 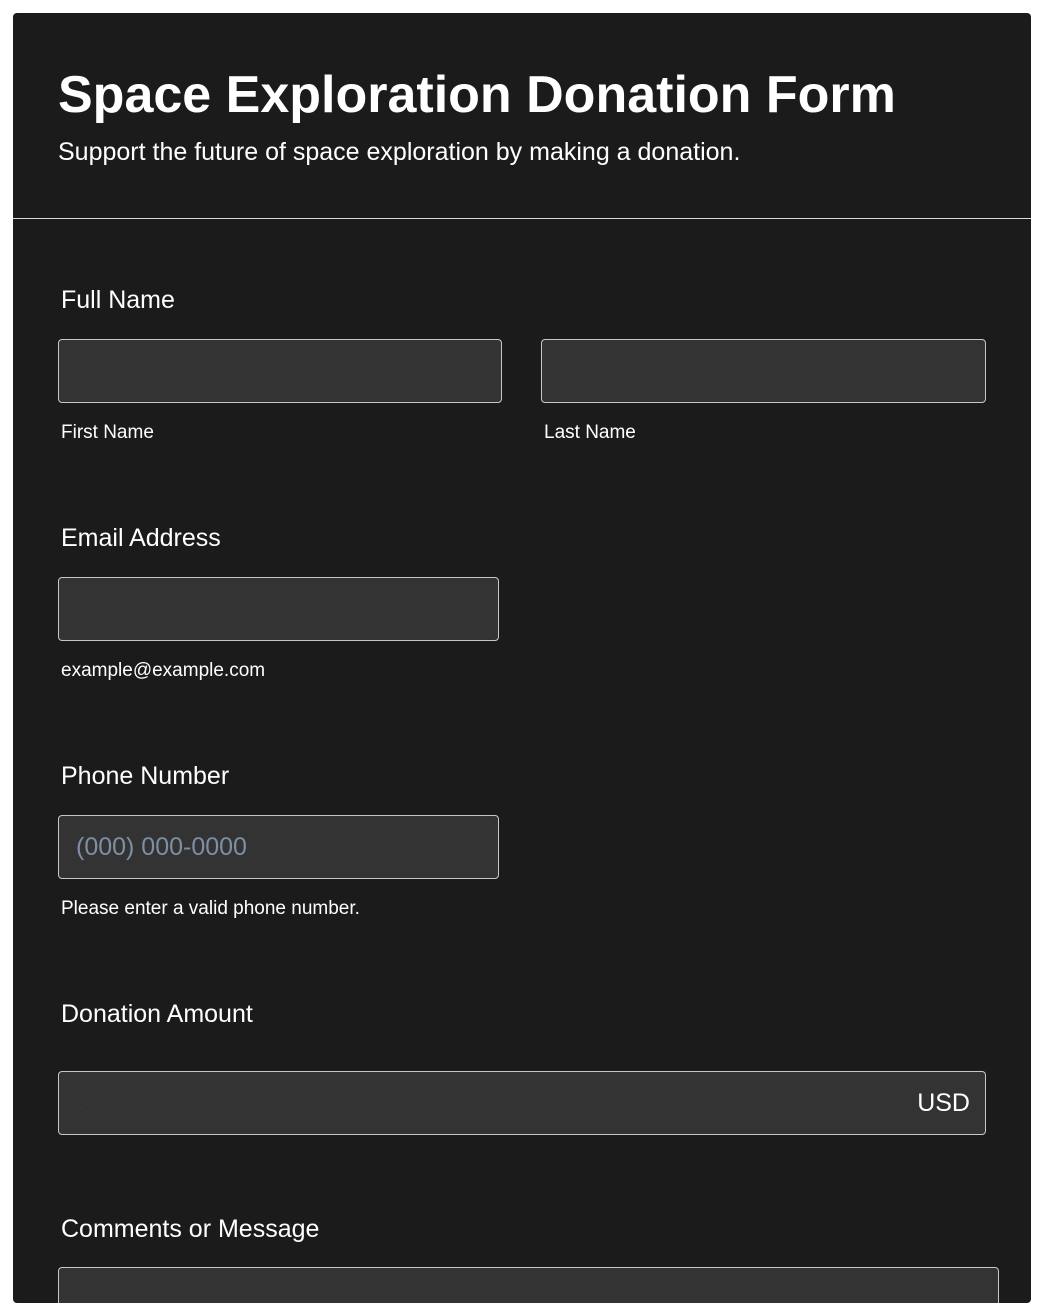 What do you see at coordinates (943, 1103) in the screenshot?
I see `currency-unit: USD` at bounding box center [943, 1103].